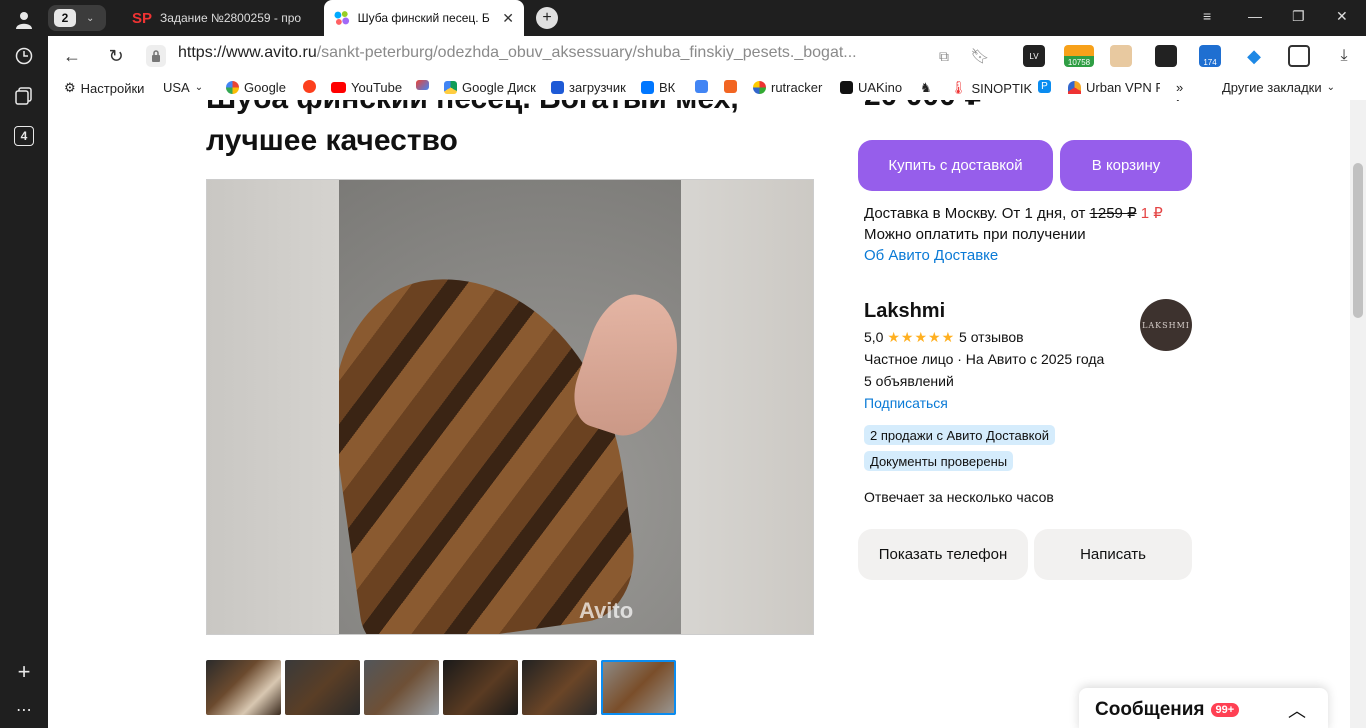  I want to click on calendar-extension-icon: 174, so click(1210, 56).